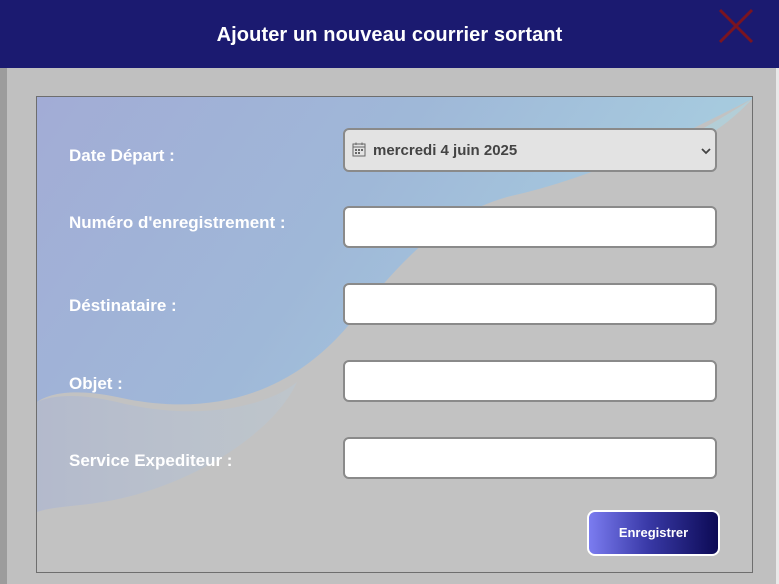  I want to click on dialog-title: Ajouter un nouveau courrier sortant, so click(389, 35).